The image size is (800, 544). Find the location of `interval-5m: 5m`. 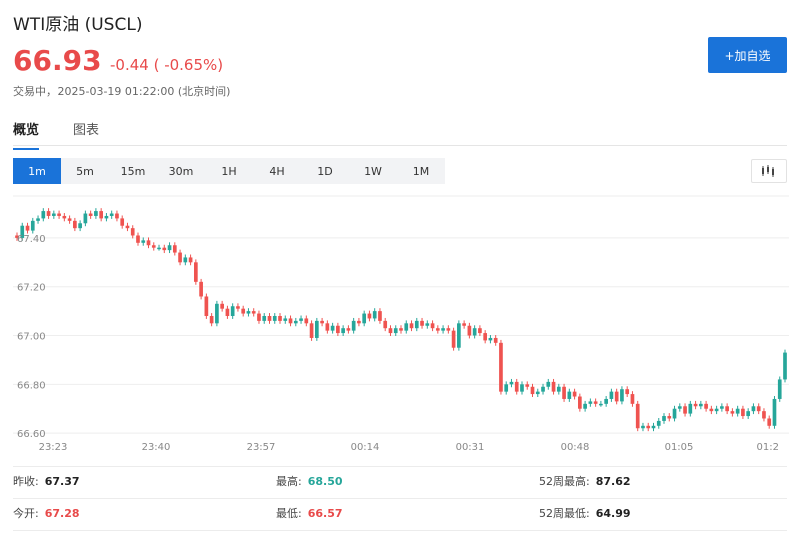

interval-5m: 5m is located at coordinates (85, 171).